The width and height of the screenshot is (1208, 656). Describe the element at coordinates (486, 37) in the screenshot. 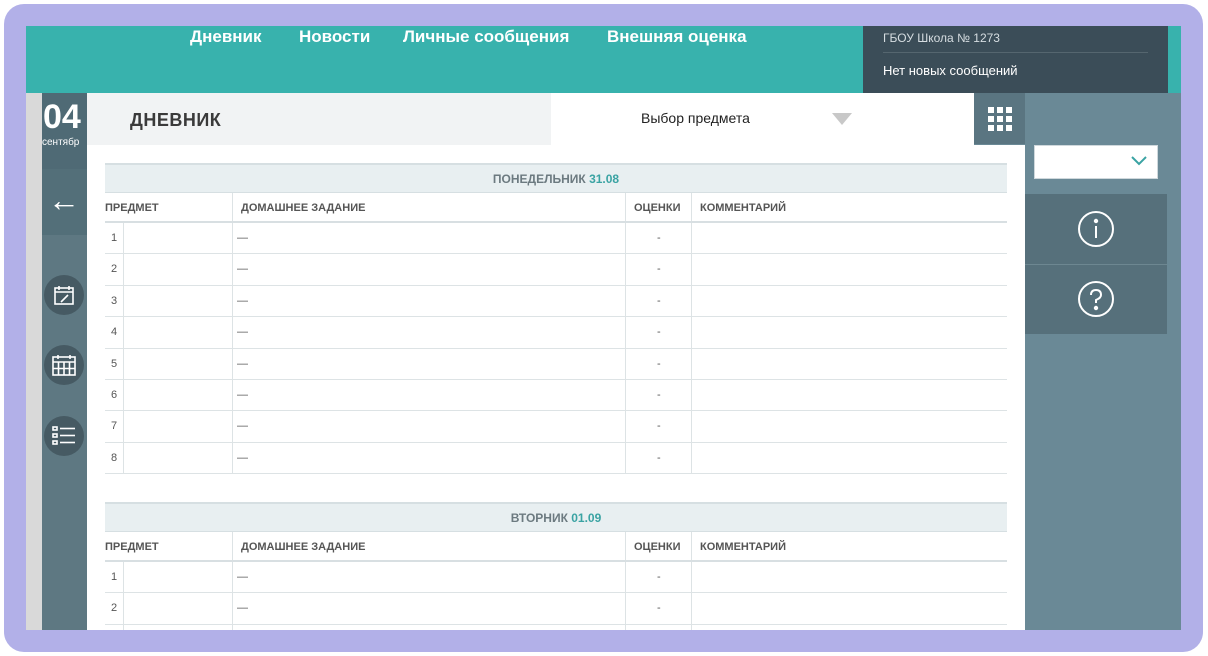

I see `nav-messages: Личные сообщения` at that location.